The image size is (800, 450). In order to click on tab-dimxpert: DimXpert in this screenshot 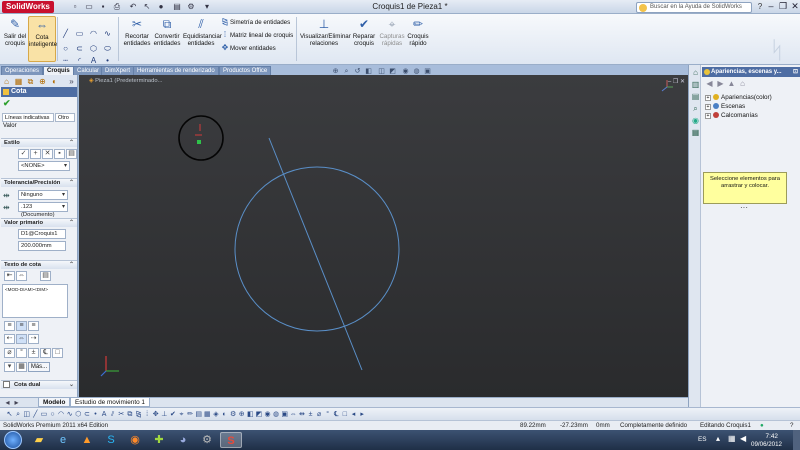, I will do `click(118, 70)`.